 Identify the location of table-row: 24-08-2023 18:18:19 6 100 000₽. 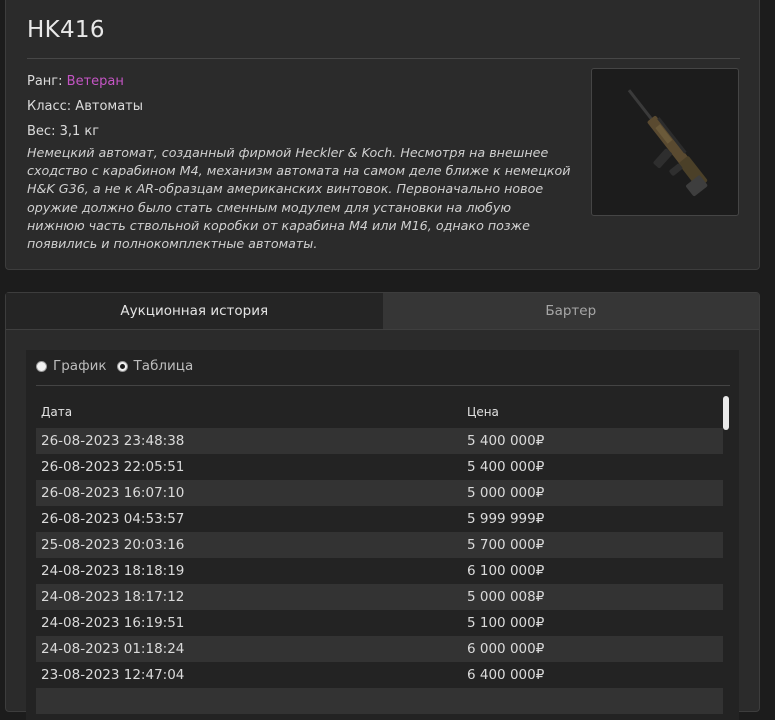
(379, 571).